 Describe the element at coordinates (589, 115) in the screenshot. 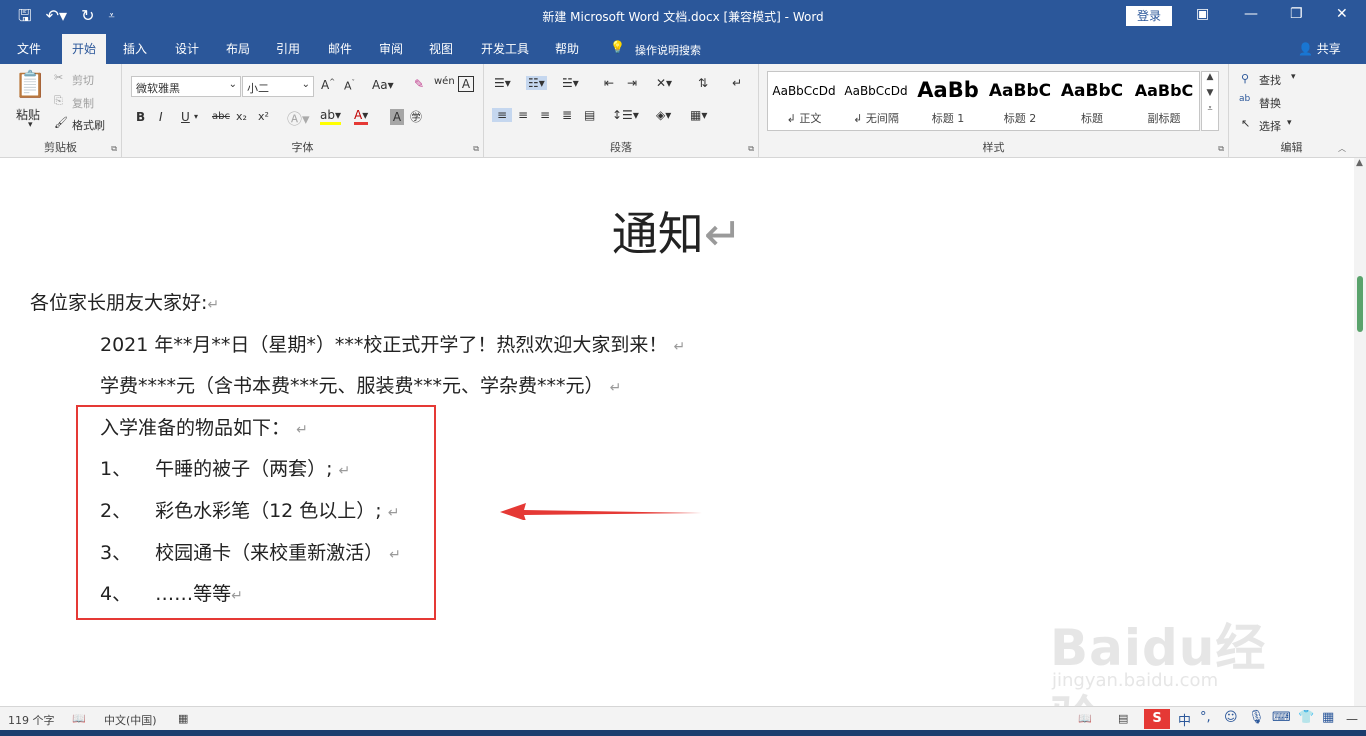

I see `distributed-icon: ▤` at that location.